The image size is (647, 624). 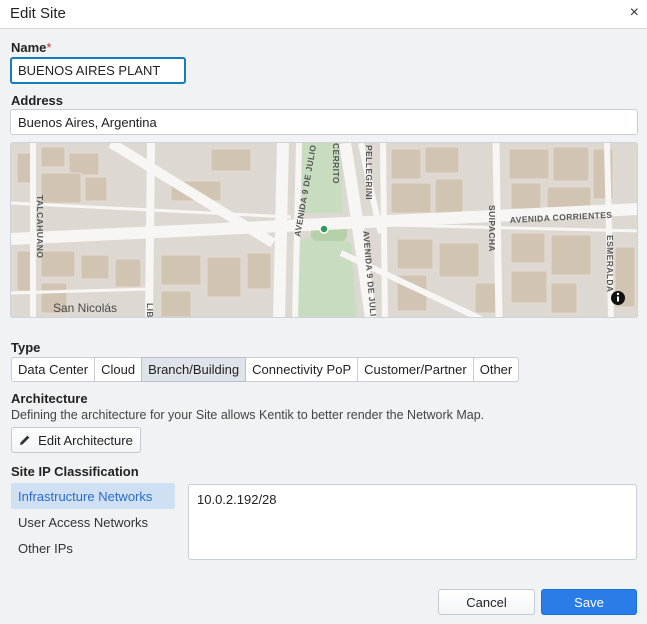 I want to click on type-option-customer-partner: Customer/Partner, so click(x=415, y=369).